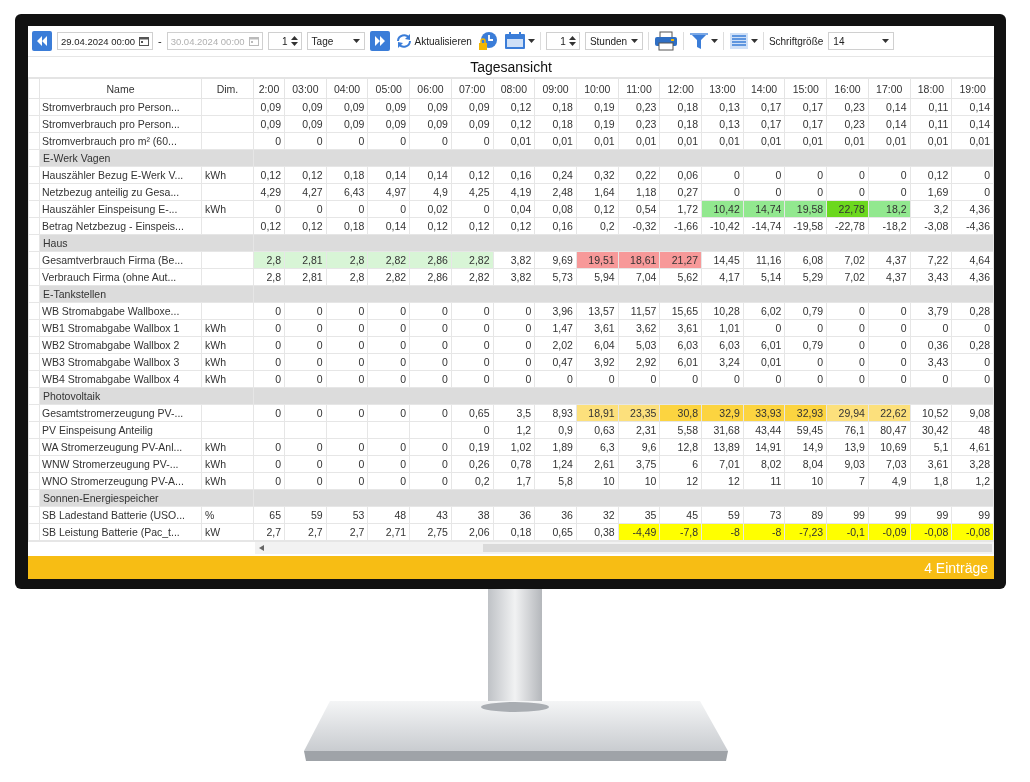 Image resolution: width=1030 pixels, height=782 pixels. I want to click on column-header: 17:00, so click(889, 88).